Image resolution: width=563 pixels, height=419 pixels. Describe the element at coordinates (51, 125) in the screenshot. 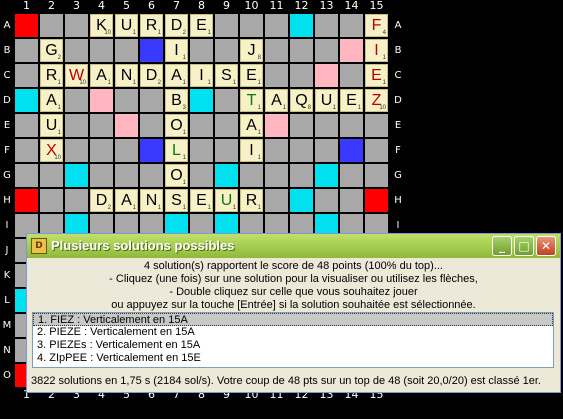

I see `tile-letter: U` at that location.